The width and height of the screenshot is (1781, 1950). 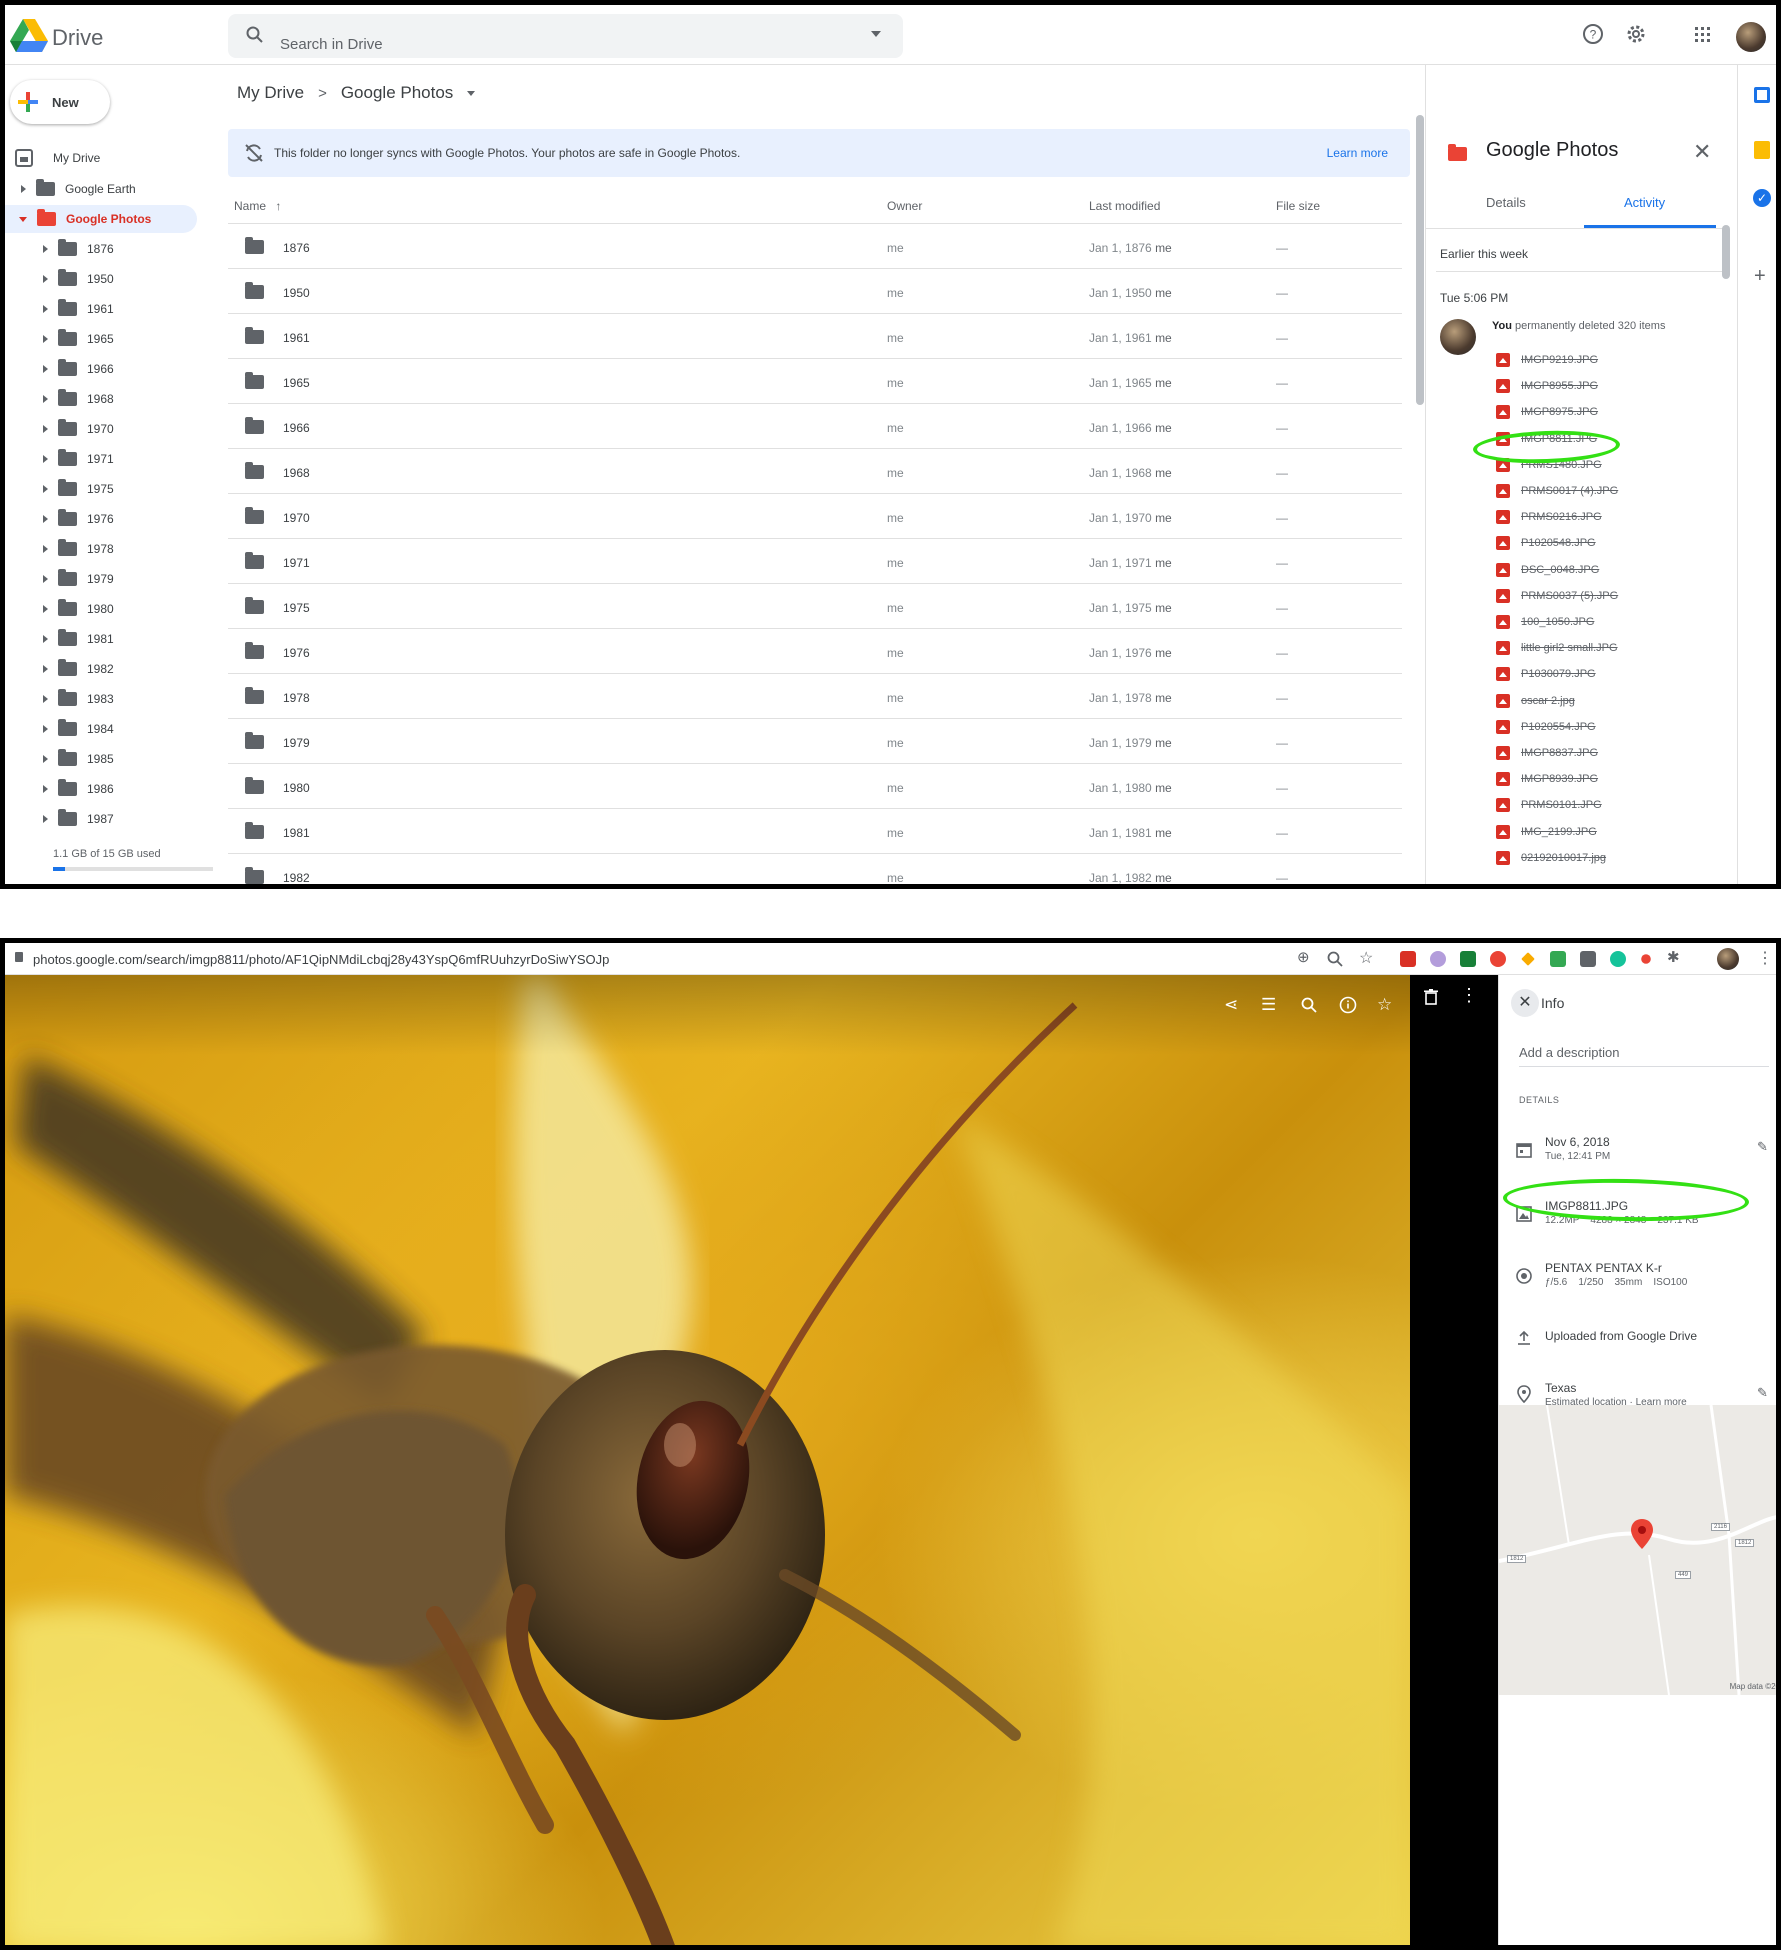 I want to click on sidebar-year-folder: 1983, so click(x=78, y=699).